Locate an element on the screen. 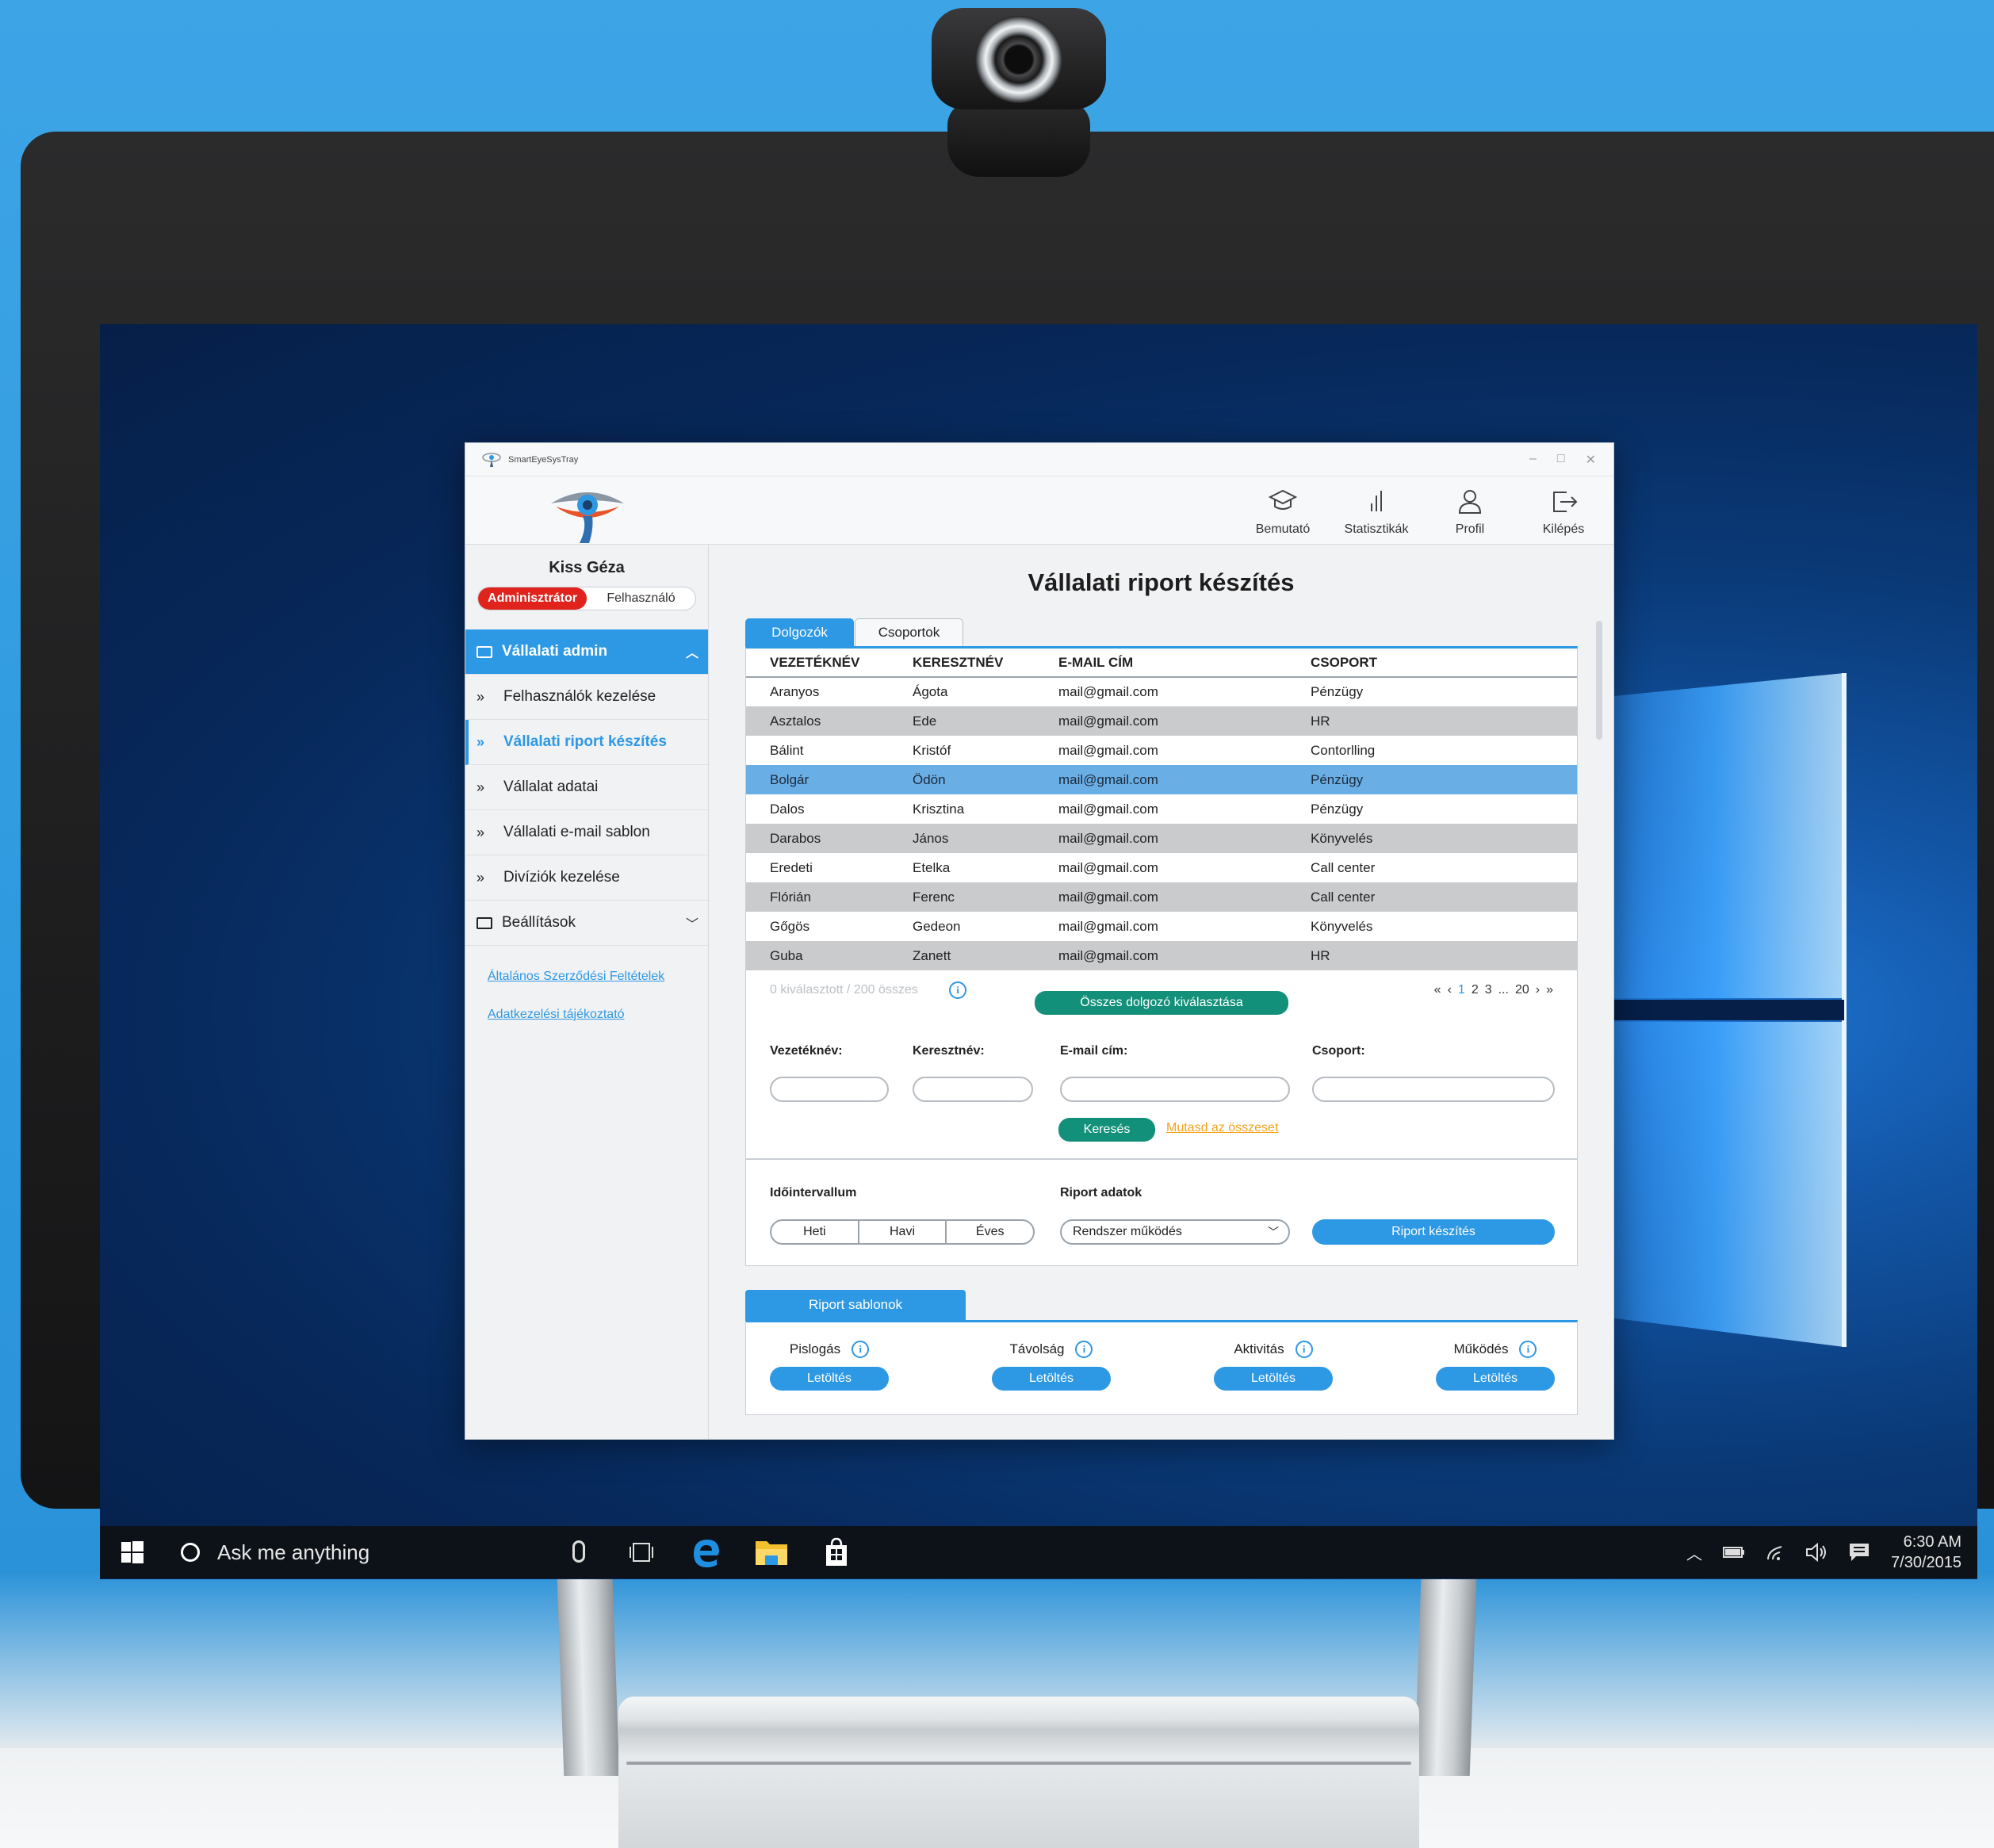 The height and width of the screenshot is (1848, 1994). page-1: 1 is located at coordinates (1461, 990).